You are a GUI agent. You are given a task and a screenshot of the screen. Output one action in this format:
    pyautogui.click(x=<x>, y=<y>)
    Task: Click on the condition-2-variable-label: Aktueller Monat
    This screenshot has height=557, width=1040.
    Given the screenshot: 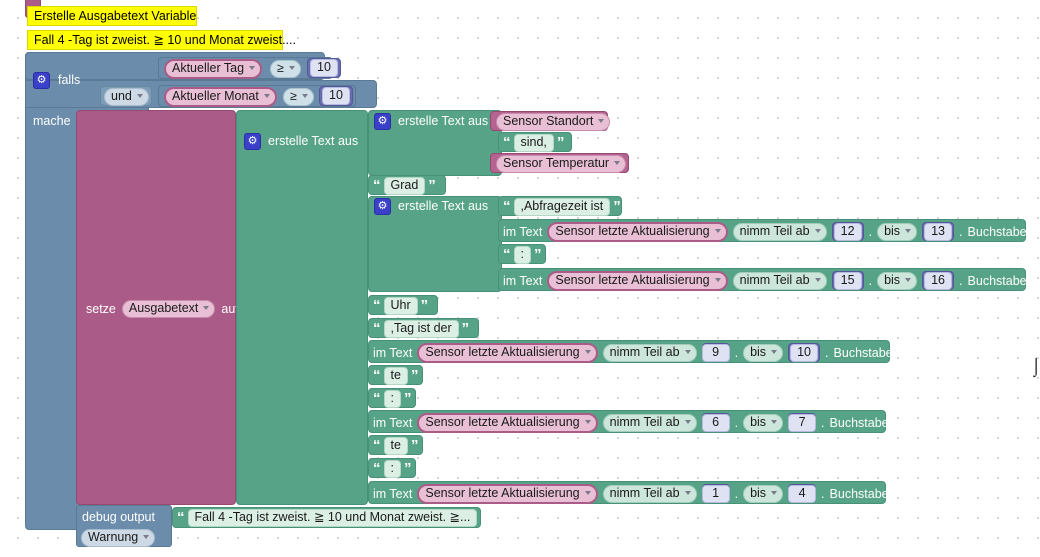 What is the action you would take?
    pyautogui.click(x=215, y=96)
    